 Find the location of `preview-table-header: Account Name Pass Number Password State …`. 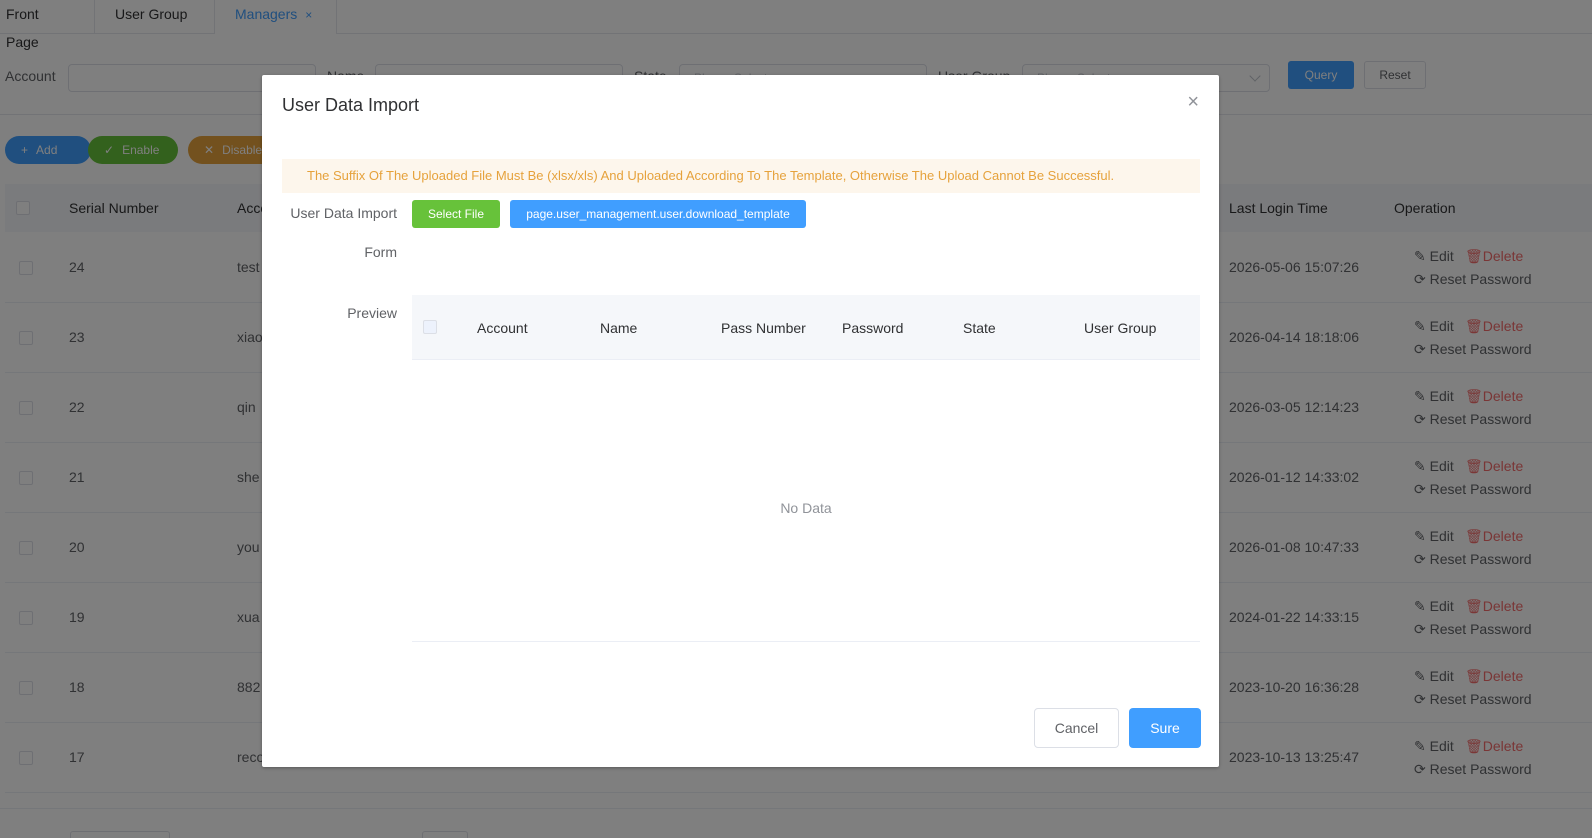

preview-table-header: Account Name Pass Number Password State … is located at coordinates (806, 327).